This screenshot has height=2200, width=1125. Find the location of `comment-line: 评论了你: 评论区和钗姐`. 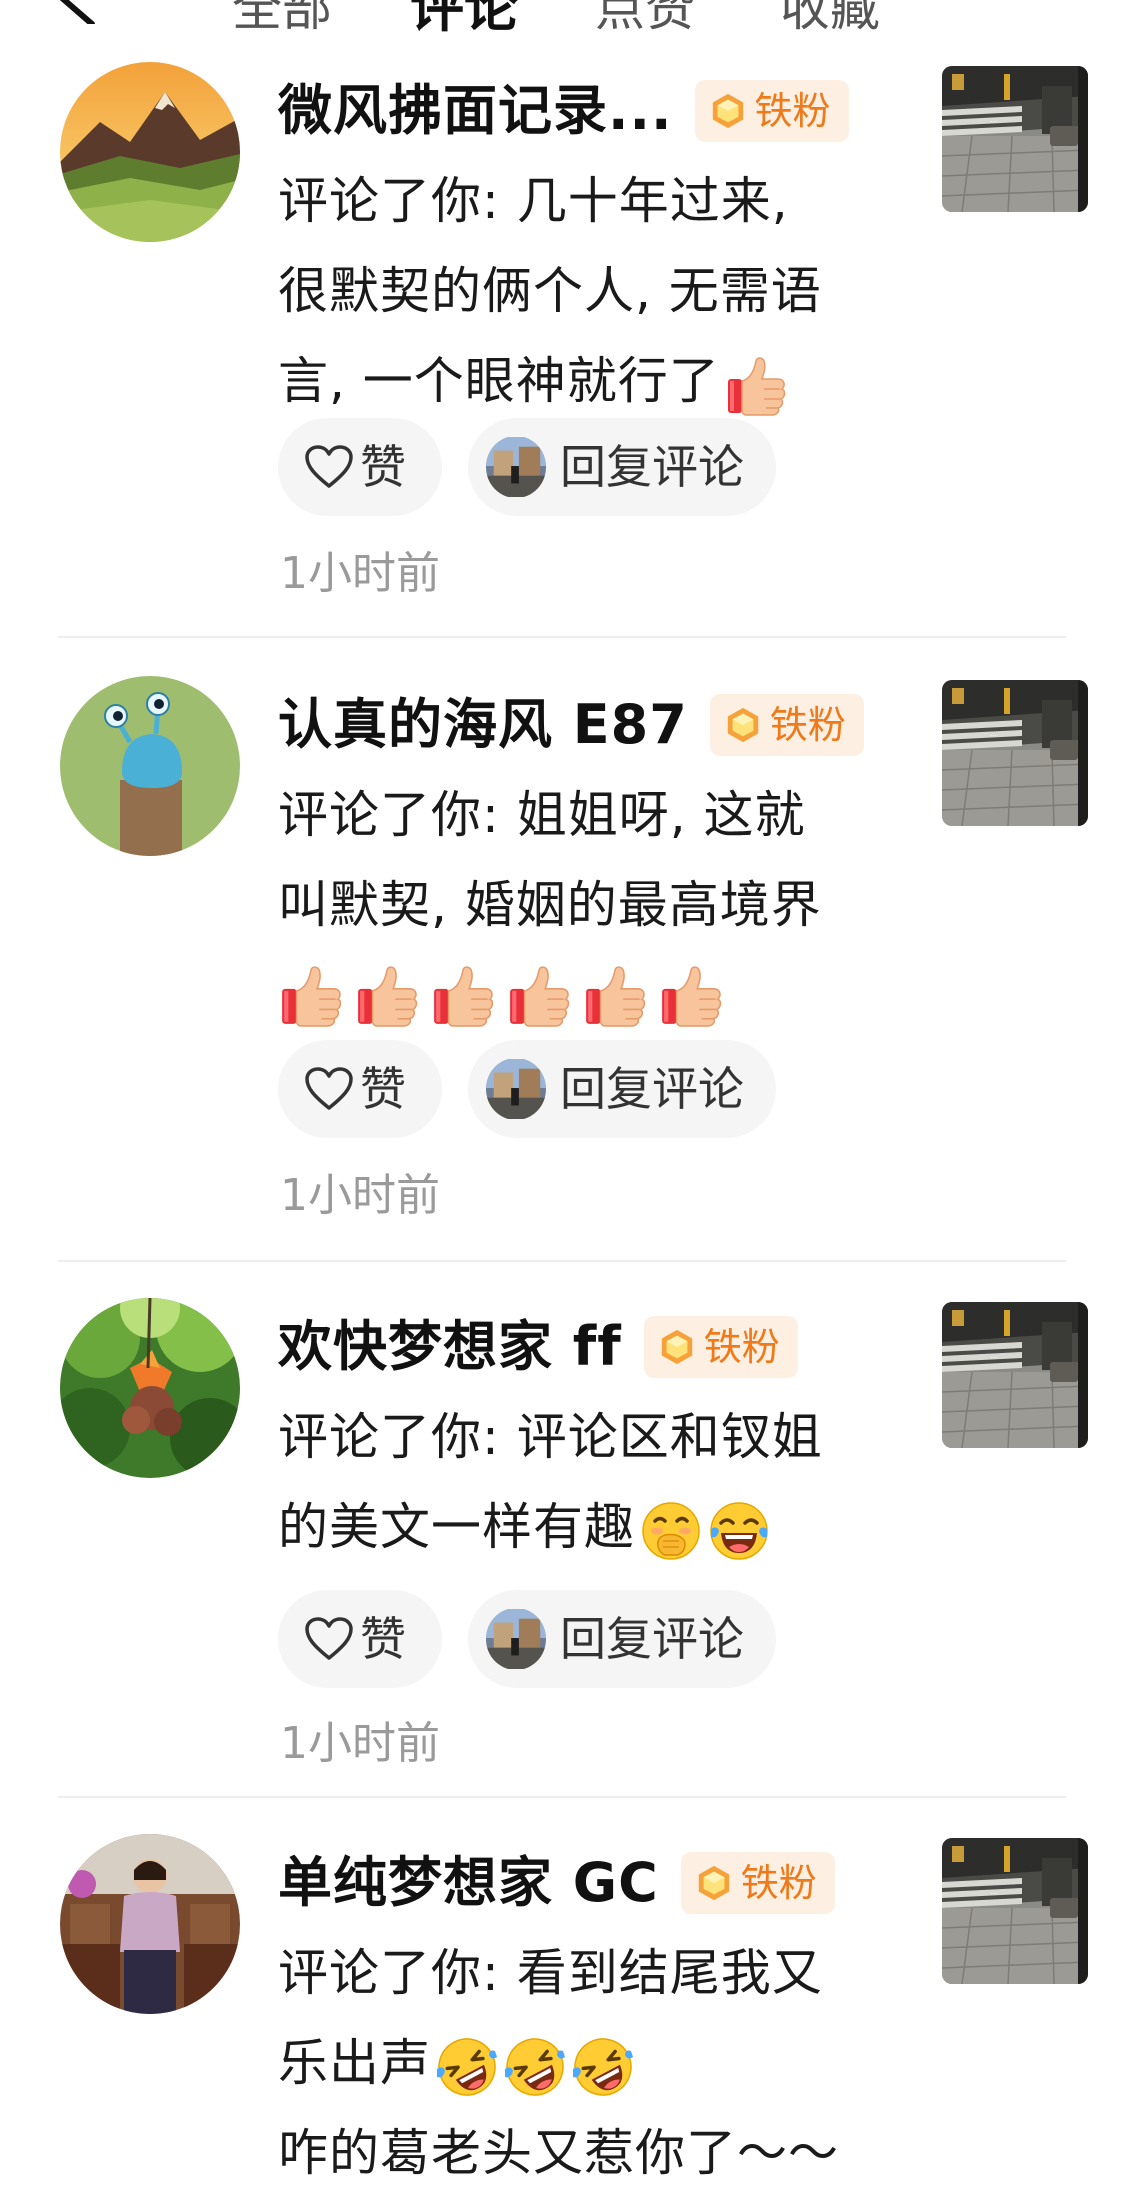

comment-line: 评论了你: 评论区和钗姐 is located at coordinates (550, 1437).